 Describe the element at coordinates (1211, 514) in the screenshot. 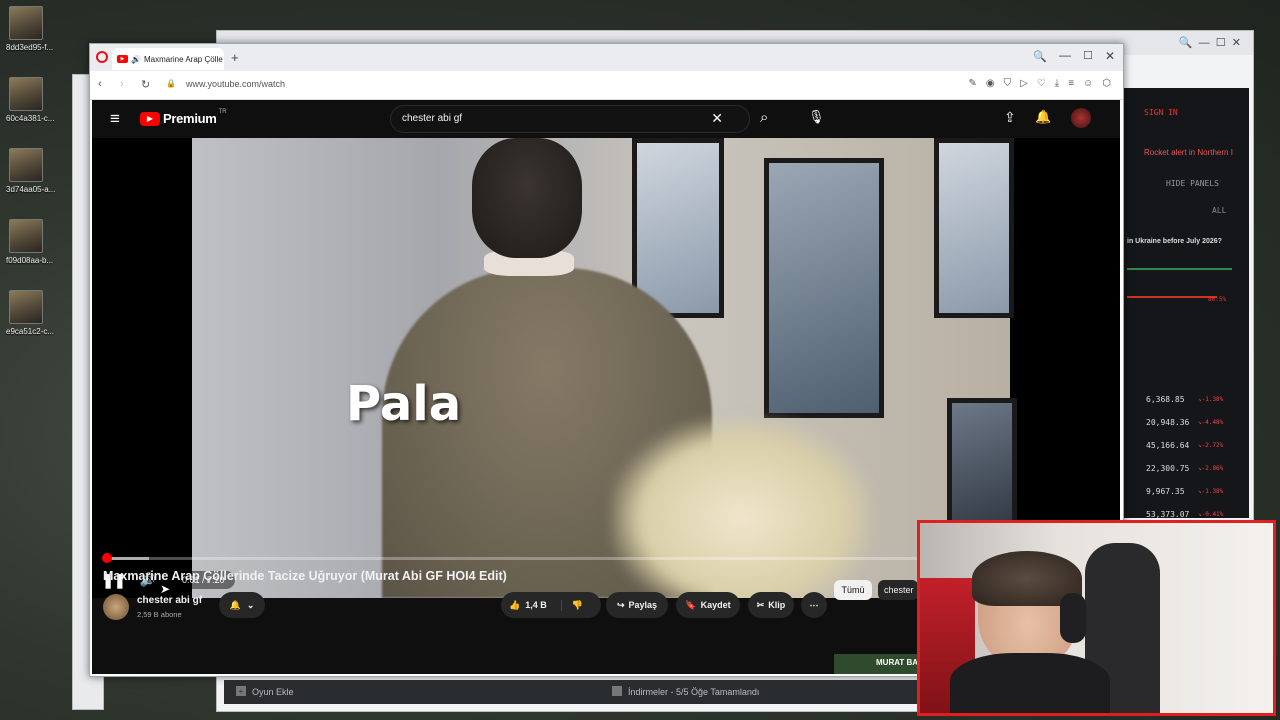

I see `ticker-change: ↘-0.41%` at that location.